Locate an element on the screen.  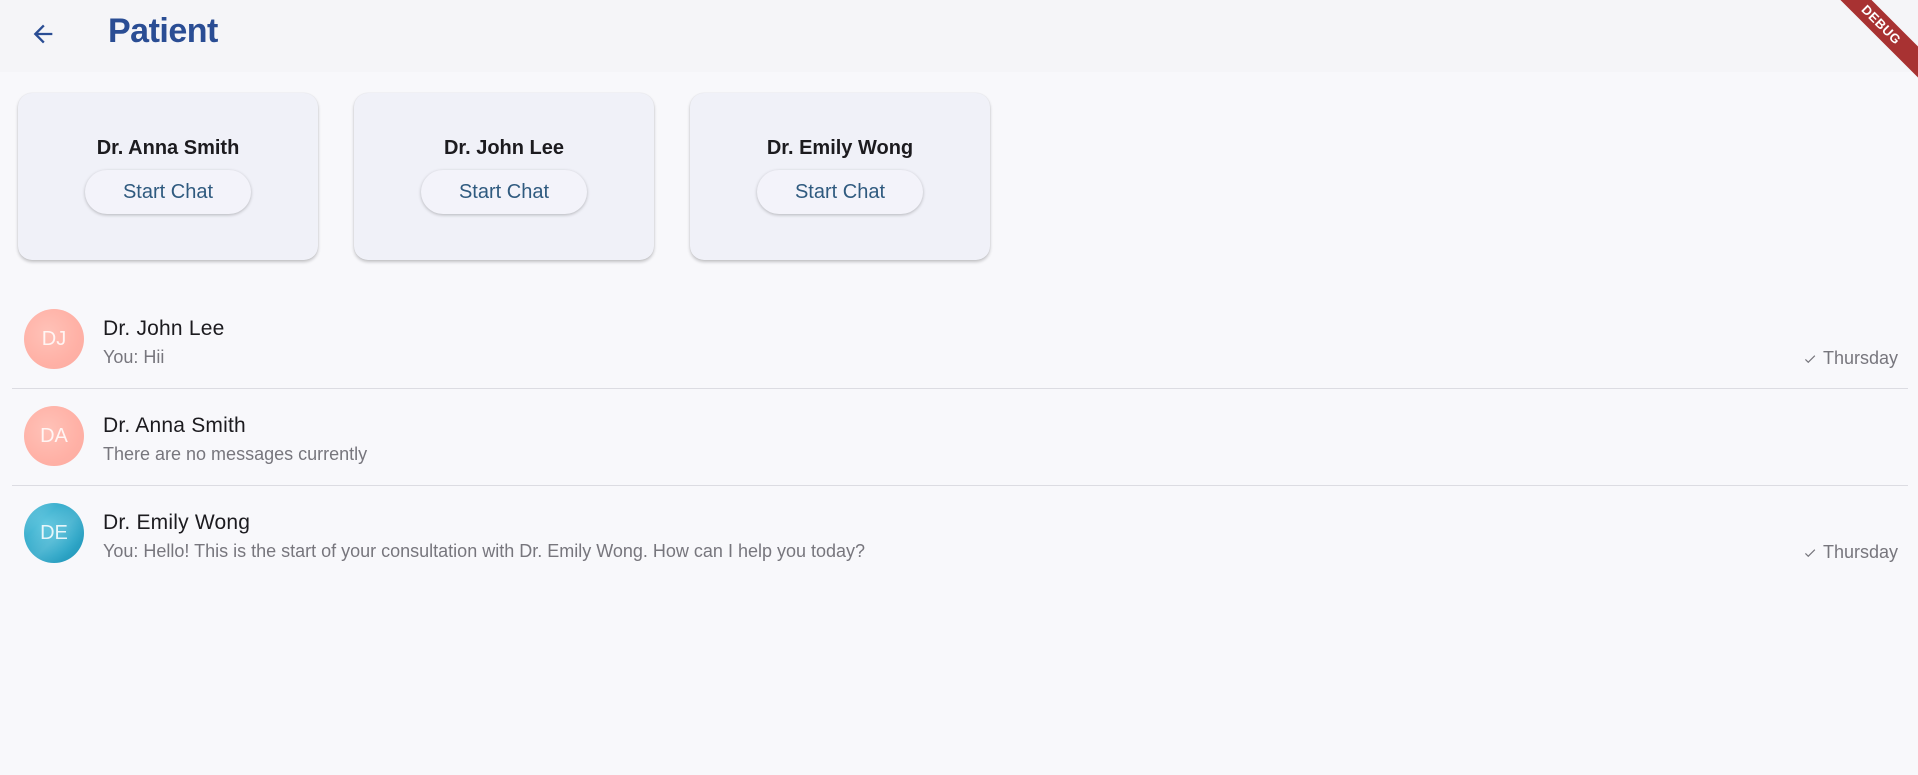
doctor-card-anna-smith: Dr. Anna Smith Start Chat is located at coordinates (168, 176).